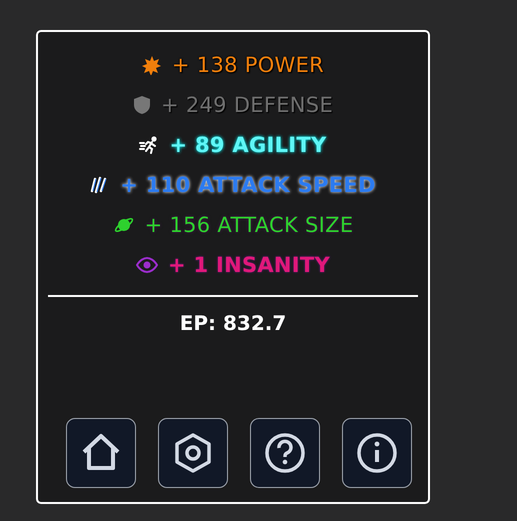 This screenshot has height=521, width=517. What do you see at coordinates (247, 105) in the screenshot?
I see `stat-text: + 249 DEFENSE` at bounding box center [247, 105].